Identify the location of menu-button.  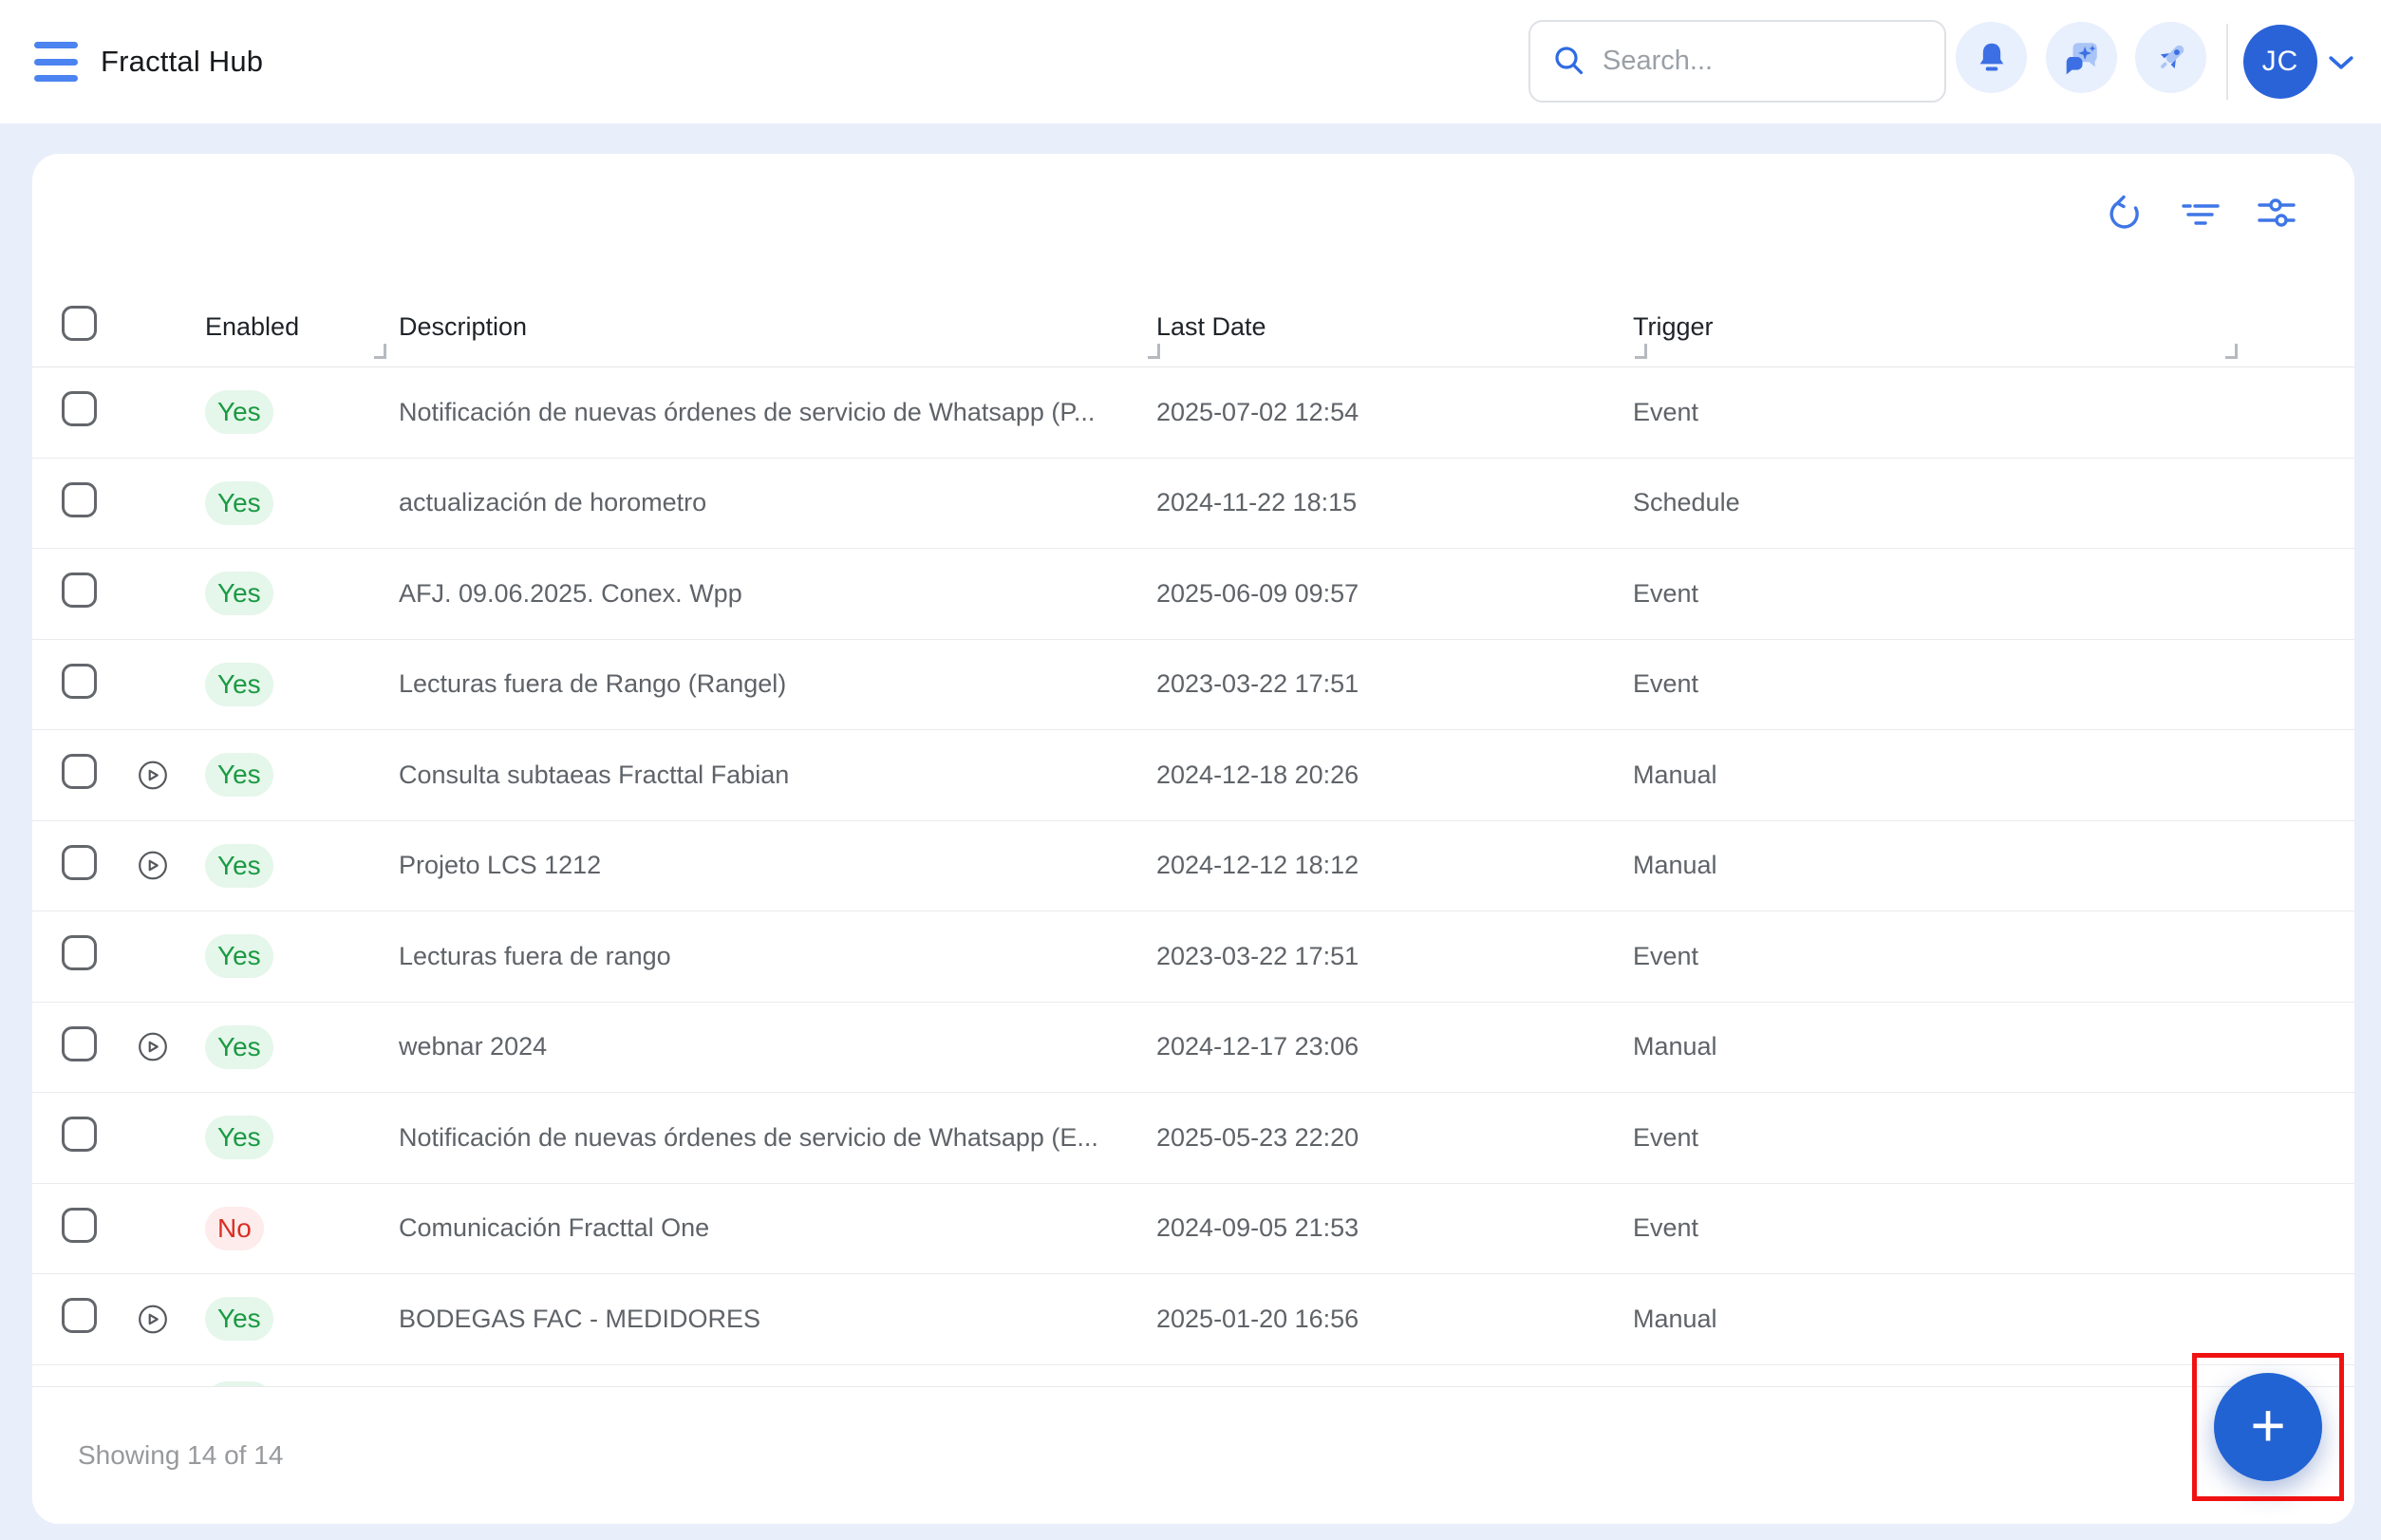
(57, 62).